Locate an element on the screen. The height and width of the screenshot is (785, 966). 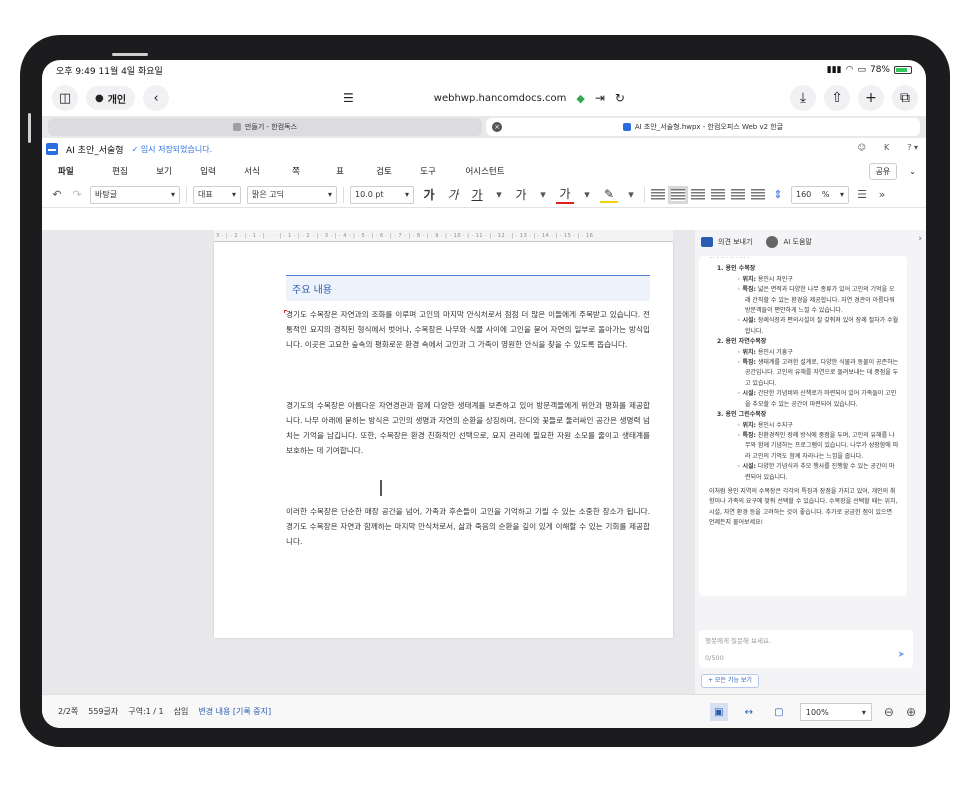
paragraph-style-select: 바탕글 ▾ is located at coordinates (135, 194).